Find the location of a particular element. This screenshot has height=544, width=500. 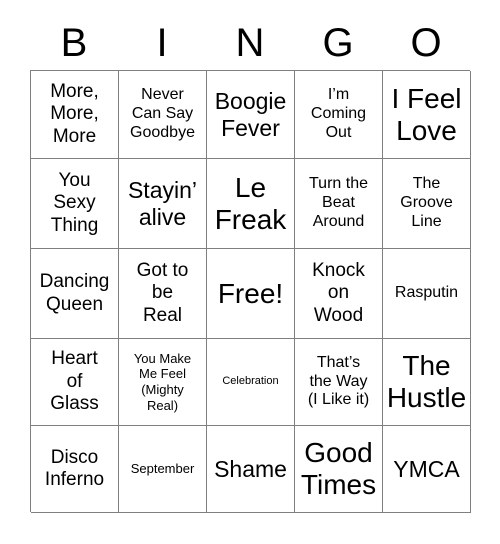

bingo-cell-label: Free! is located at coordinates (250, 293).